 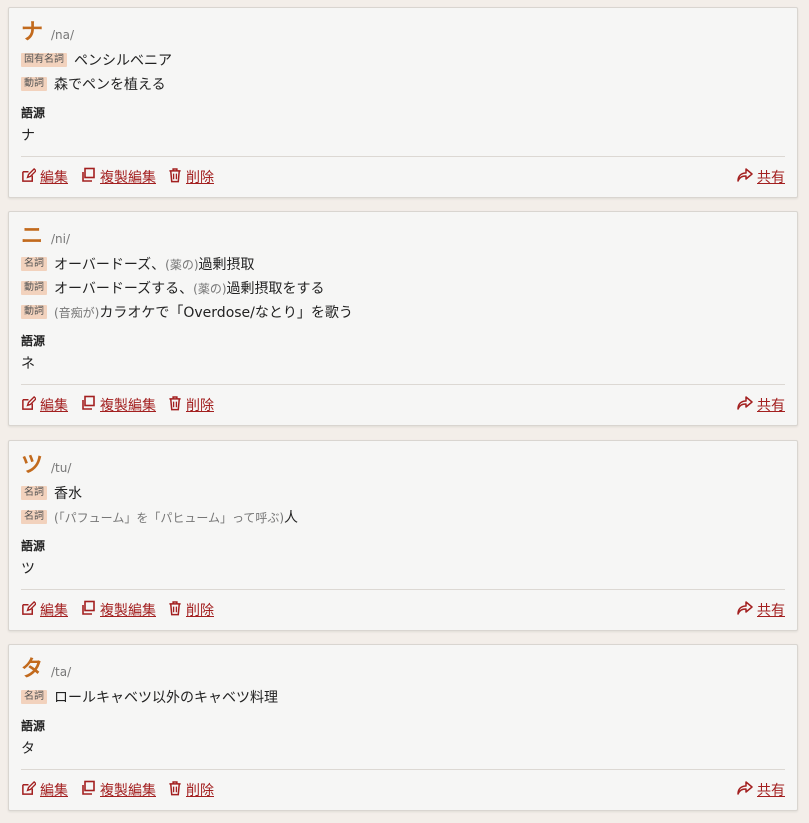 What do you see at coordinates (403, 84) in the screenshot?
I see `sense-row: 動詞 森でペンを植える` at bounding box center [403, 84].